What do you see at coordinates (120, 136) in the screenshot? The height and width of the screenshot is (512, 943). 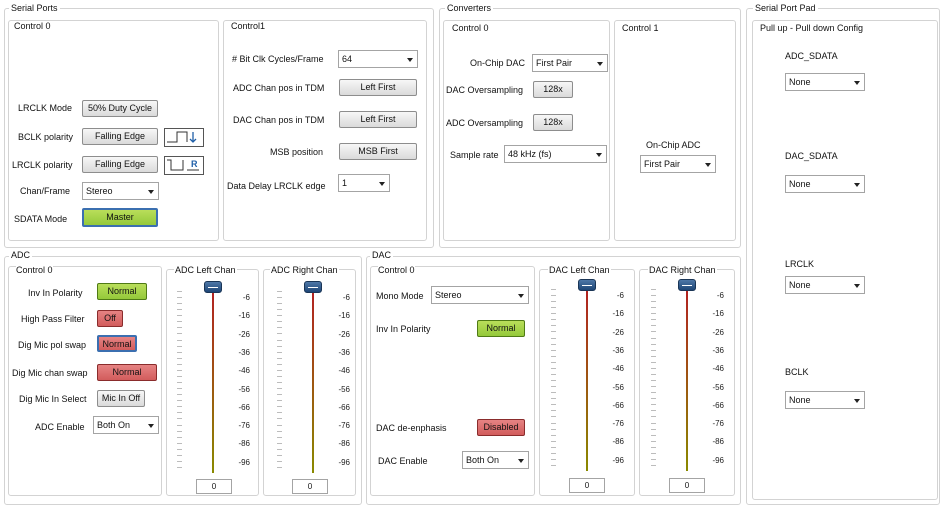 I see `bclk-polarity-button: Falling Edge` at bounding box center [120, 136].